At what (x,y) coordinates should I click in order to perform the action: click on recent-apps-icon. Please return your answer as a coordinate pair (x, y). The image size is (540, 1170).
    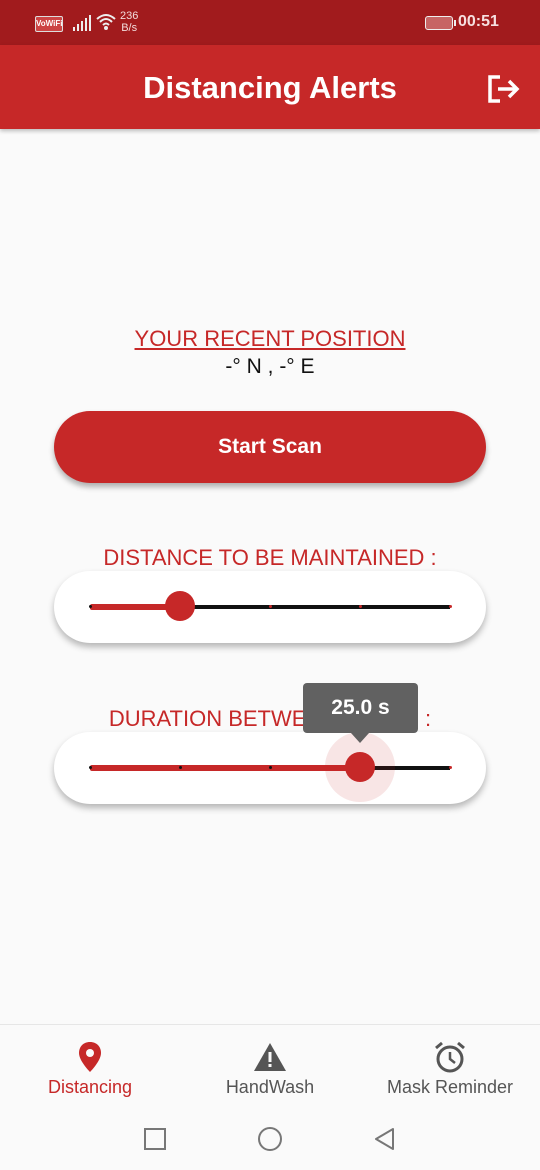
    Looking at the image, I should click on (155, 1139).